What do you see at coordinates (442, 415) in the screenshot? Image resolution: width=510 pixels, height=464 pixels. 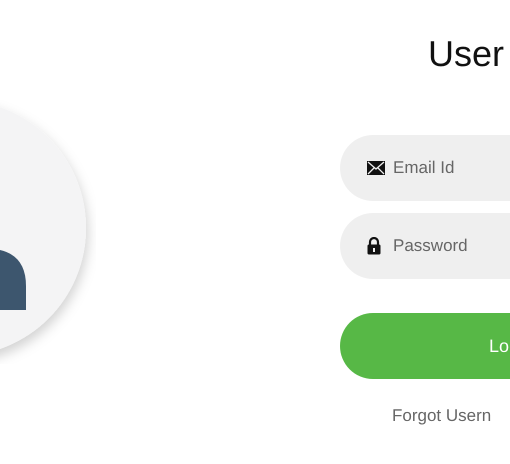 I see `forgot-link: Forgot Usern` at bounding box center [442, 415].